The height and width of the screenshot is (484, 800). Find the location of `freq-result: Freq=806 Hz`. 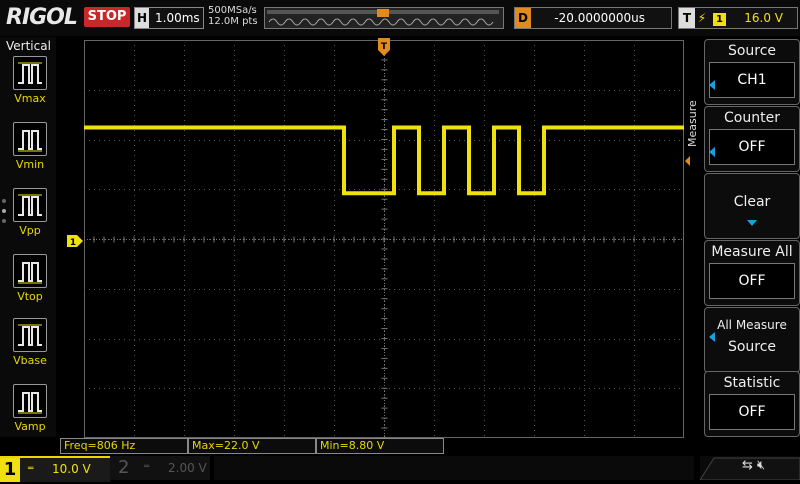

freq-result: Freq=806 Hz is located at coordinates (124, 446).